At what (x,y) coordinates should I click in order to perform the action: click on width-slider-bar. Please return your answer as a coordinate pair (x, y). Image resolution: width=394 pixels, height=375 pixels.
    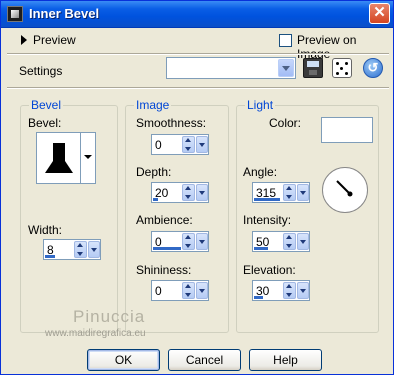
    Looking at the image, I should click on (50, 256).